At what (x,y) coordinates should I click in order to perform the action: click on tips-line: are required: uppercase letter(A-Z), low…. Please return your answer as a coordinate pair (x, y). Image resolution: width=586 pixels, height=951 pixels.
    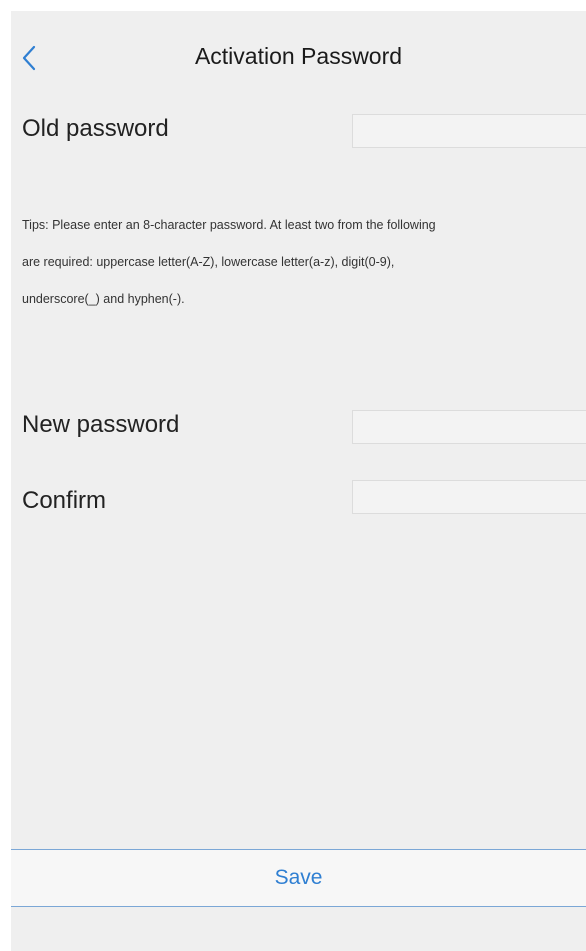
    Looking at the image, I should click on (208, 262).